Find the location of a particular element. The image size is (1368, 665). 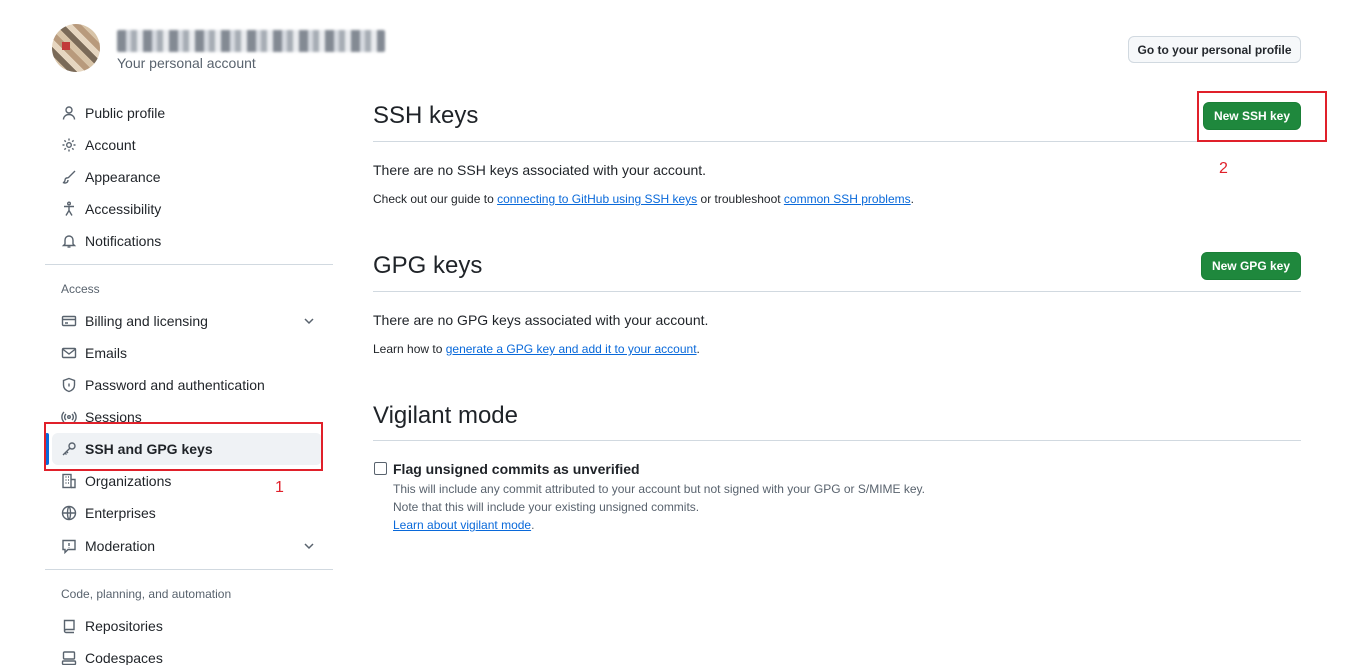

sidebar-item-label: Repositories is located at coordinates (124, 626).